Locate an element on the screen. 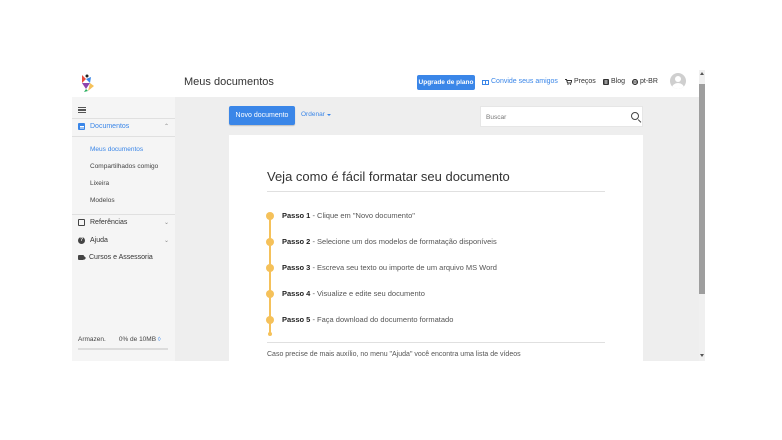 This screenshot has height=440, width=782. search-box is located at coordinates (561, 116).